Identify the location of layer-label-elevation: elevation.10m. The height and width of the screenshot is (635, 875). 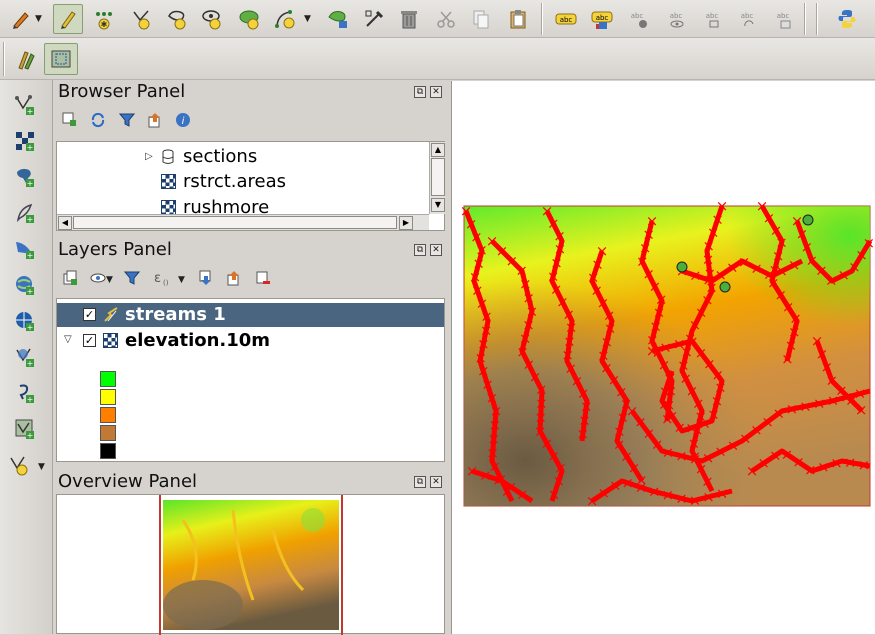
(197, 340).